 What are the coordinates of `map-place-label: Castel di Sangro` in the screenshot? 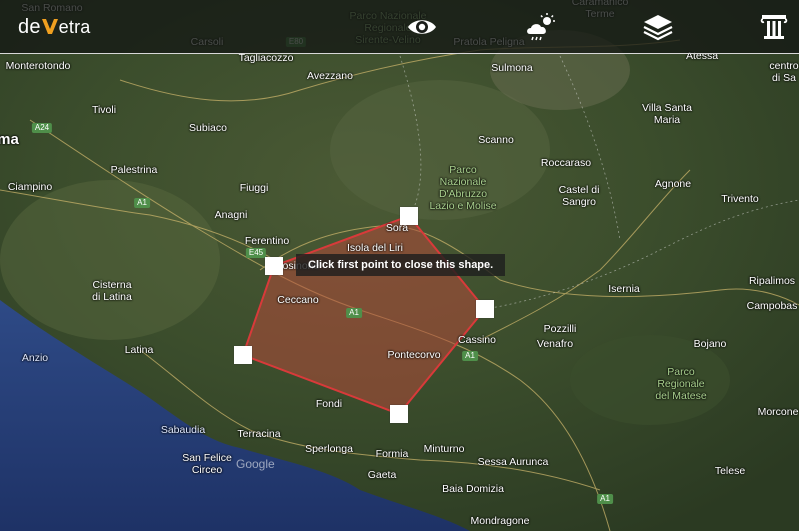 It's located at (579, 196).